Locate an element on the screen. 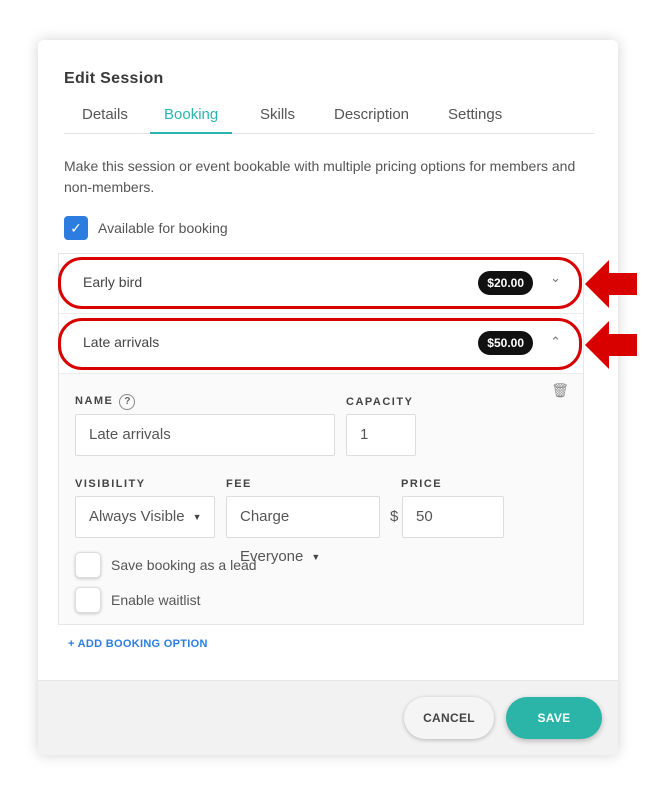  capacity-input: 1 is located at coordinates (381, 435).